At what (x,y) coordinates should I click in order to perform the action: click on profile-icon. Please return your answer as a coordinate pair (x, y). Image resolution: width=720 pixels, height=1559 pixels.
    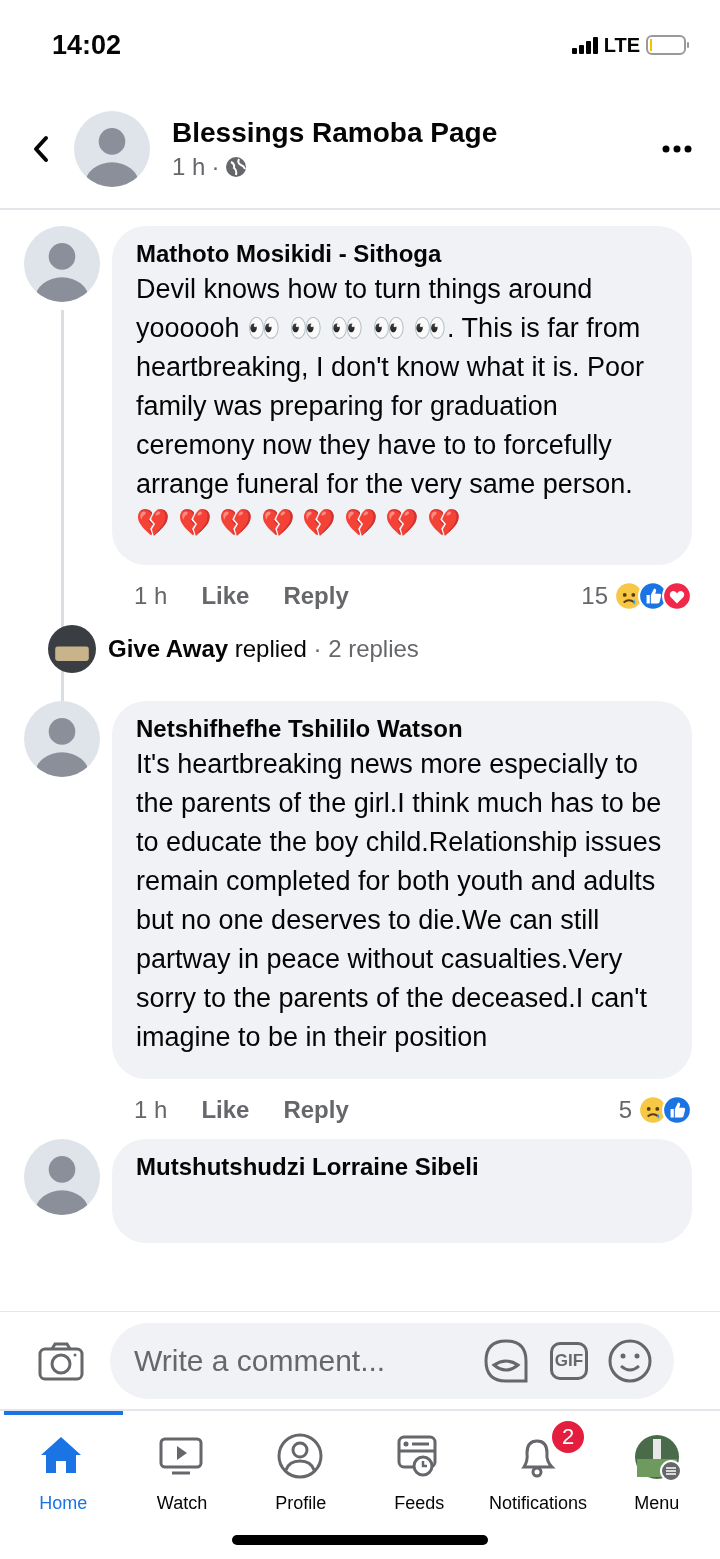
    Looking at the image, I should click on (300, 1457).